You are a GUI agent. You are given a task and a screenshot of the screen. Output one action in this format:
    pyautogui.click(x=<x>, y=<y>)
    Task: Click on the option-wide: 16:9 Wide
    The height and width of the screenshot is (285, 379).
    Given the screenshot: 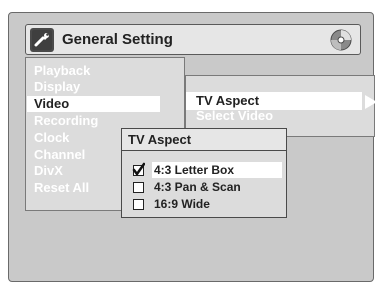 What is the action you would take?
    pyautogui.click(x=206, y=204)
    